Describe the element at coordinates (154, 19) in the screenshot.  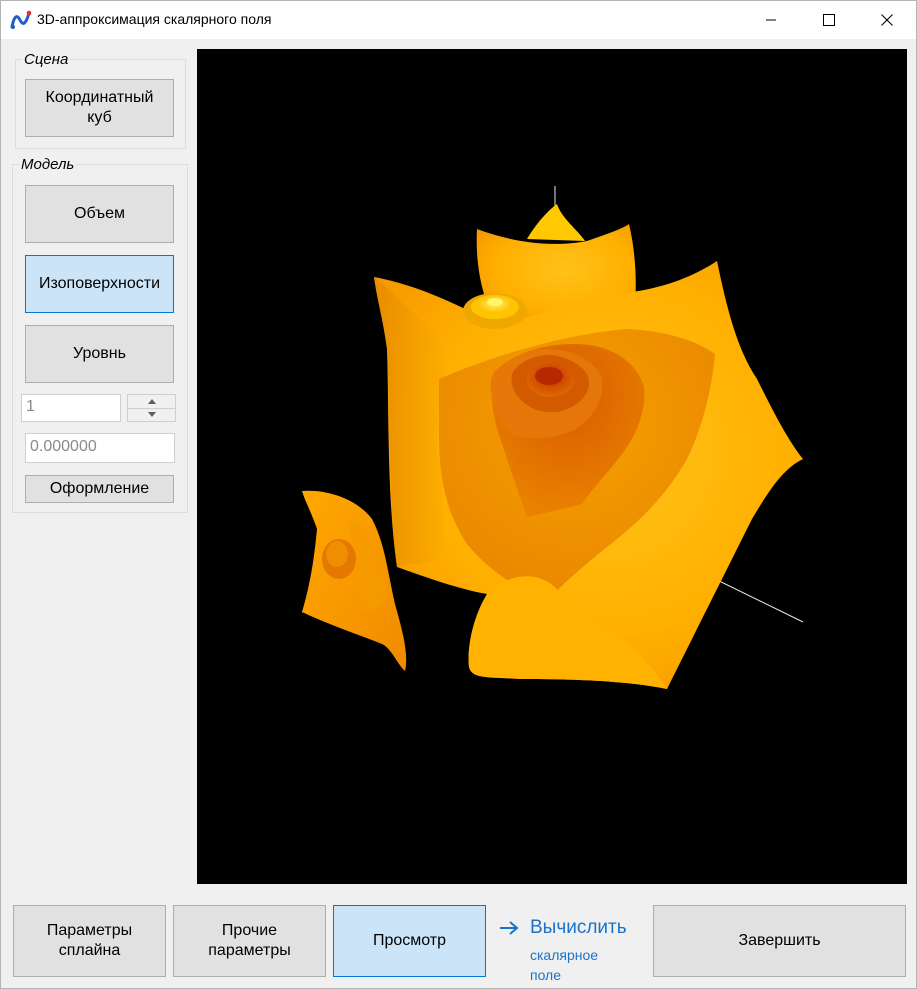
I see `window-title: 3D-аппроксимация скалярного поля` at that location.